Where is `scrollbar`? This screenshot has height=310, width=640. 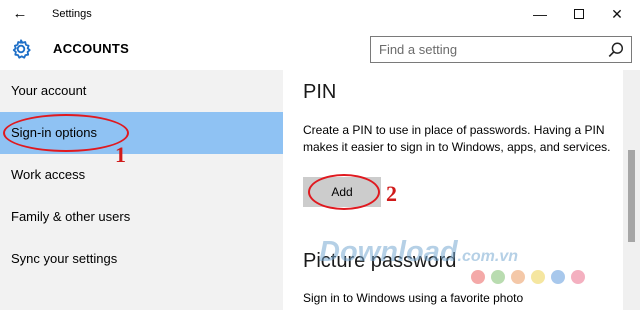 scrollbar is located at coordinates (631, 190).